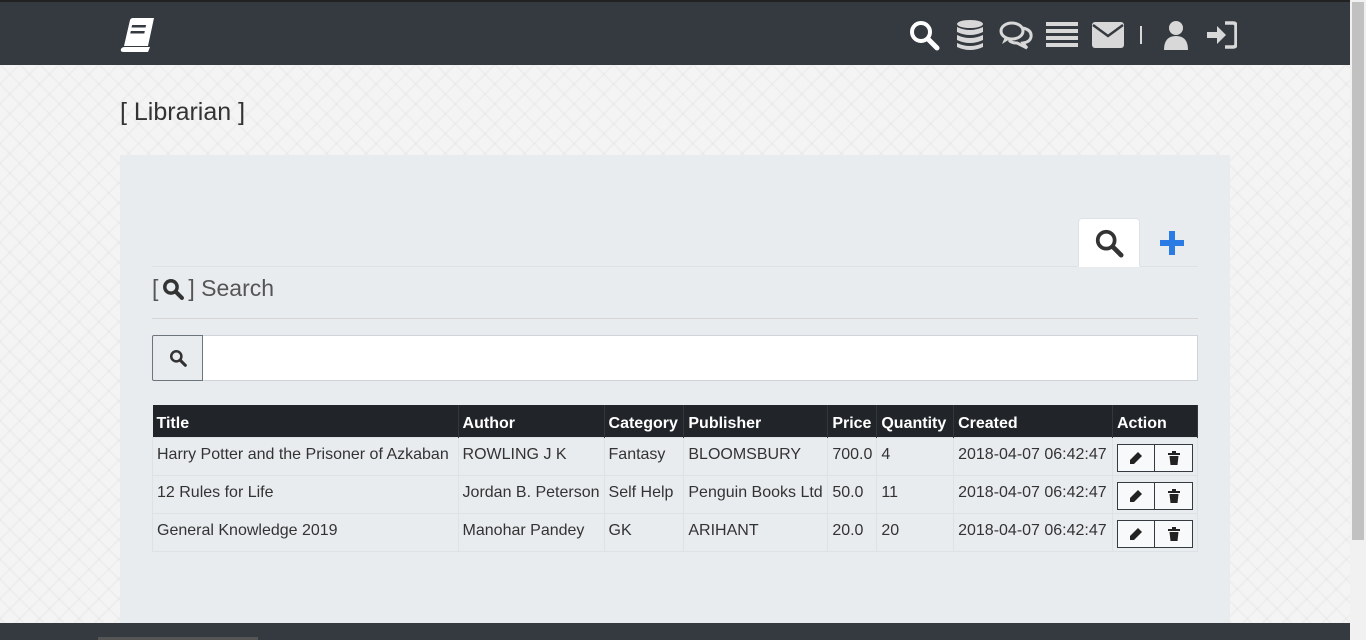  I want to click on navbar, so click(675, 32).